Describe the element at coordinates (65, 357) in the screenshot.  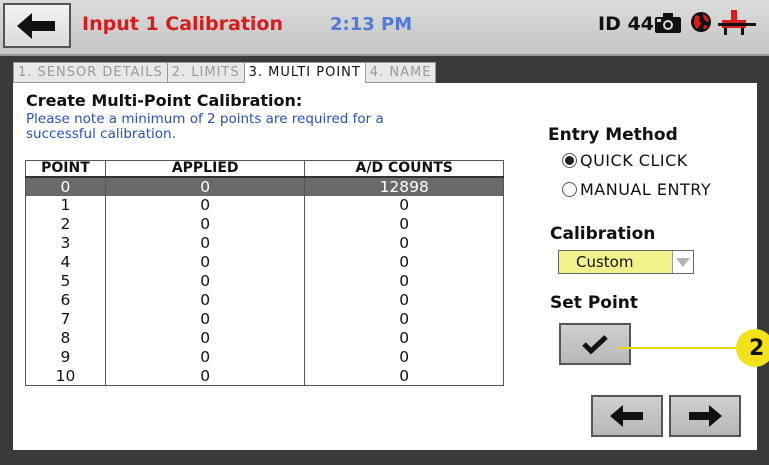
I see `cell-point: 9` at that location.